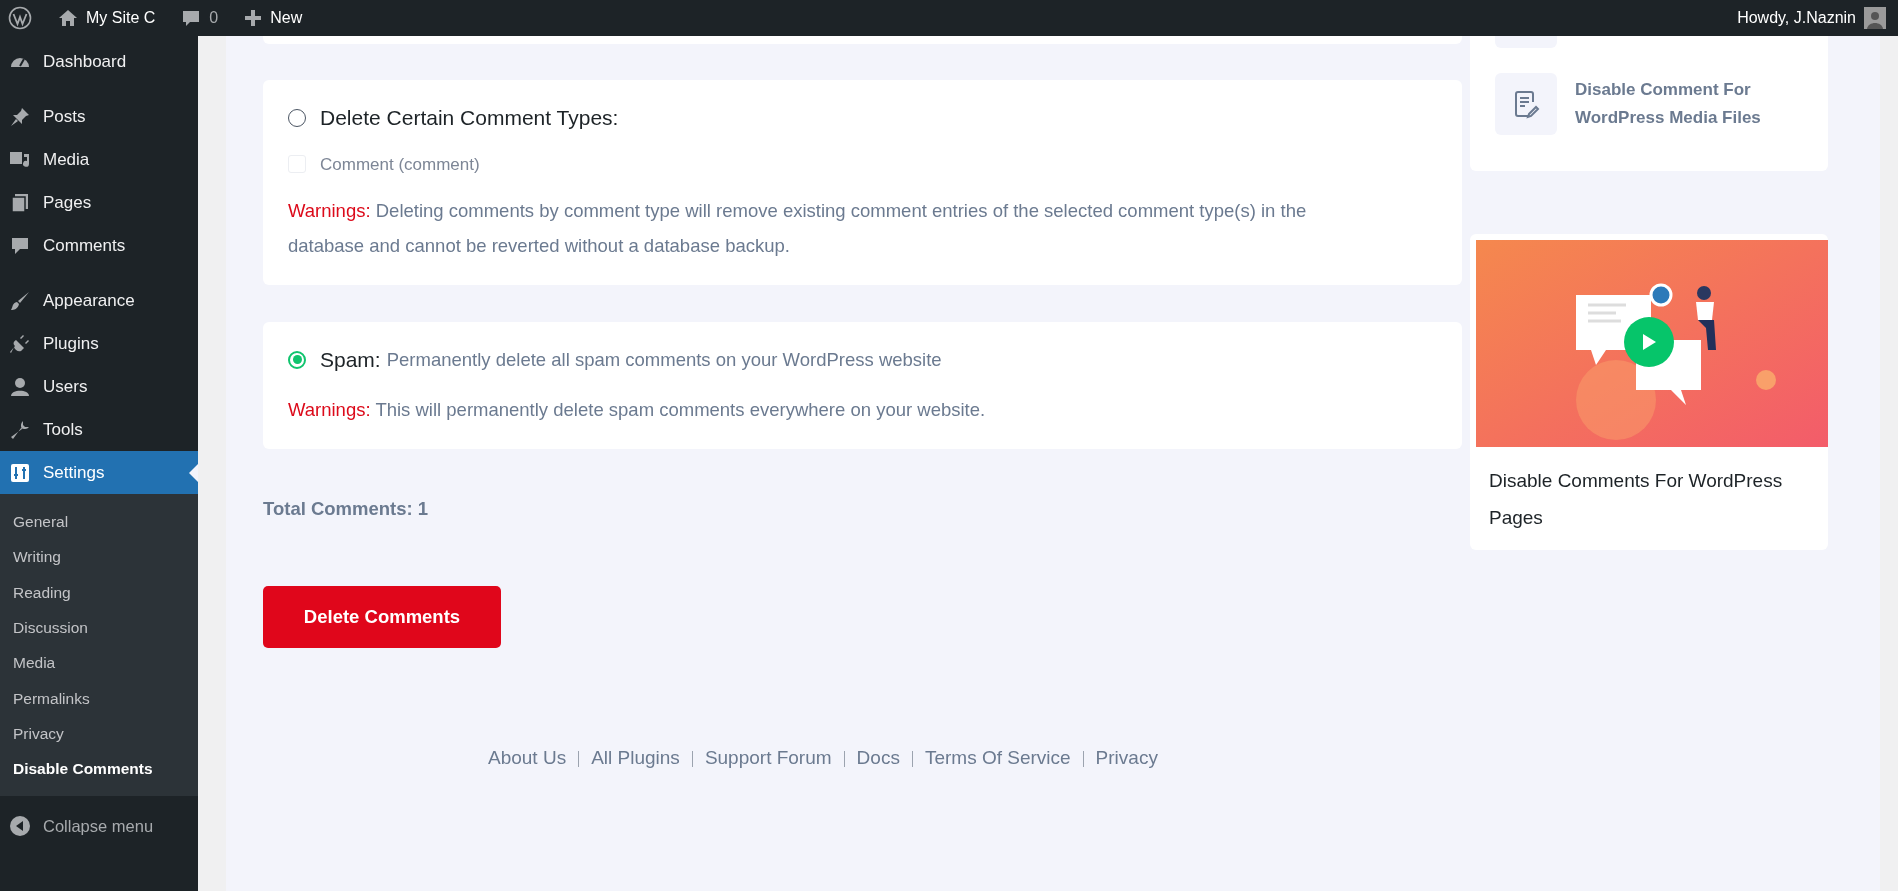  What do you see at coordinates (99, 592) in the screenshot?
I see `submenu-item: Reading` at bounding box center [99, 592].